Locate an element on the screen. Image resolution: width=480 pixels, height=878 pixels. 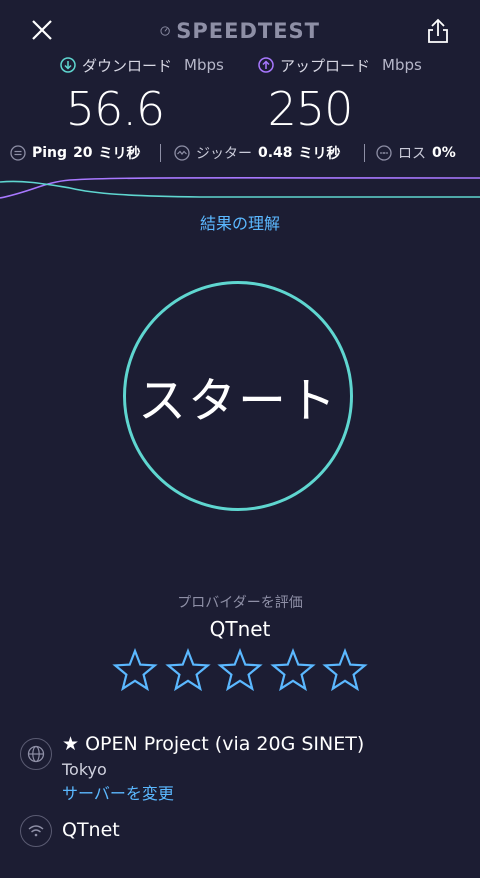
share-button is located at coordinates (438, 30).